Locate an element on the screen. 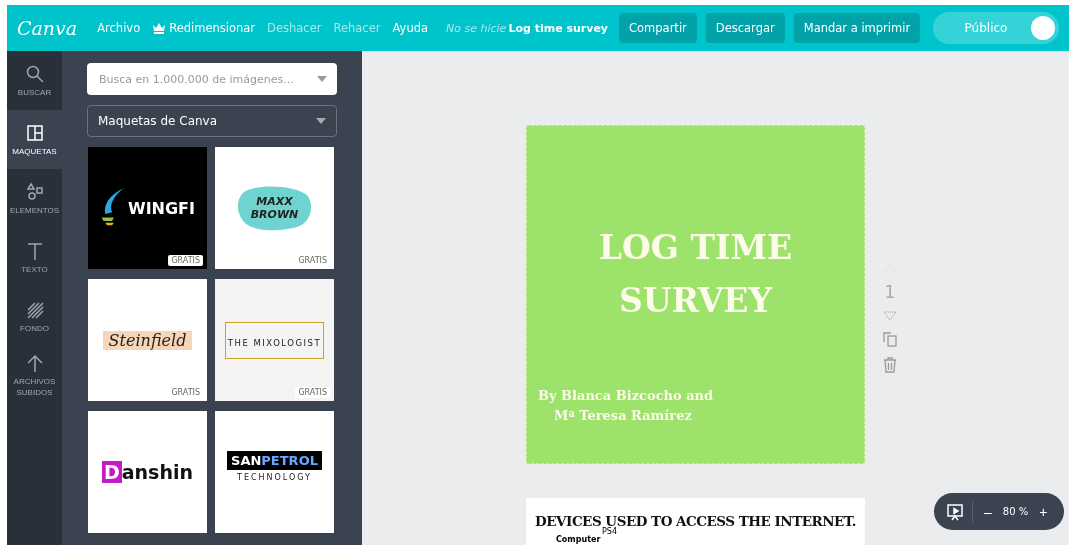 This screenshot has width=1069, height=545. toolbar-button: Descargar is located at coordinates (745, 28).